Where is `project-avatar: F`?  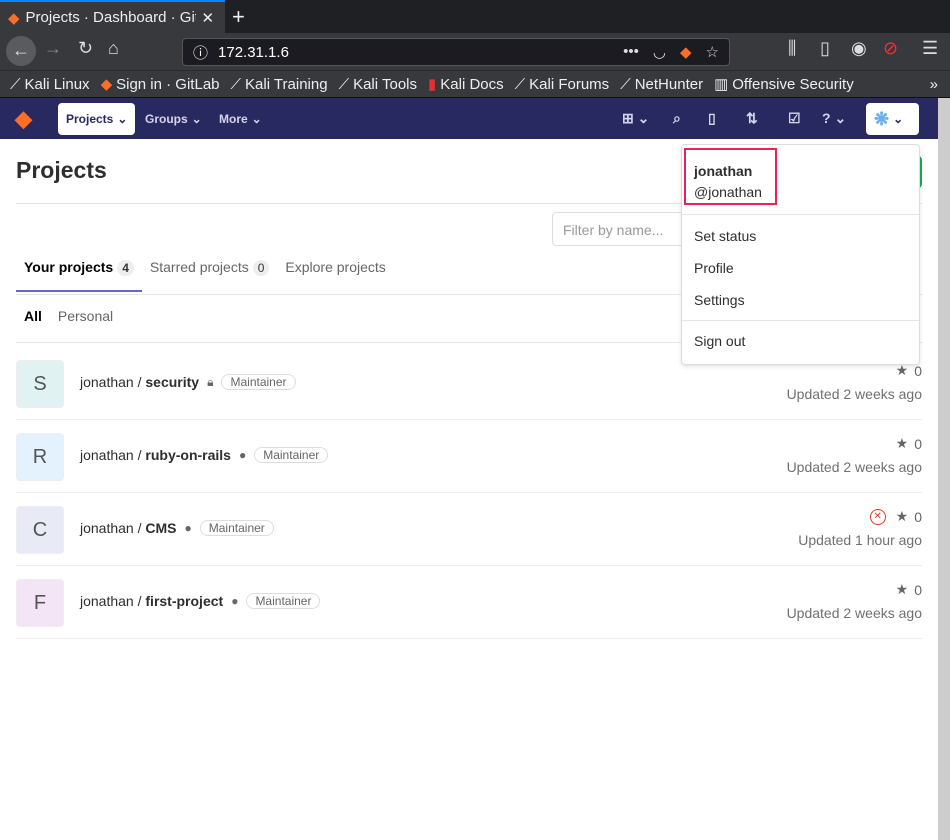
project-avatar: F is located at coordinates (40, 603).